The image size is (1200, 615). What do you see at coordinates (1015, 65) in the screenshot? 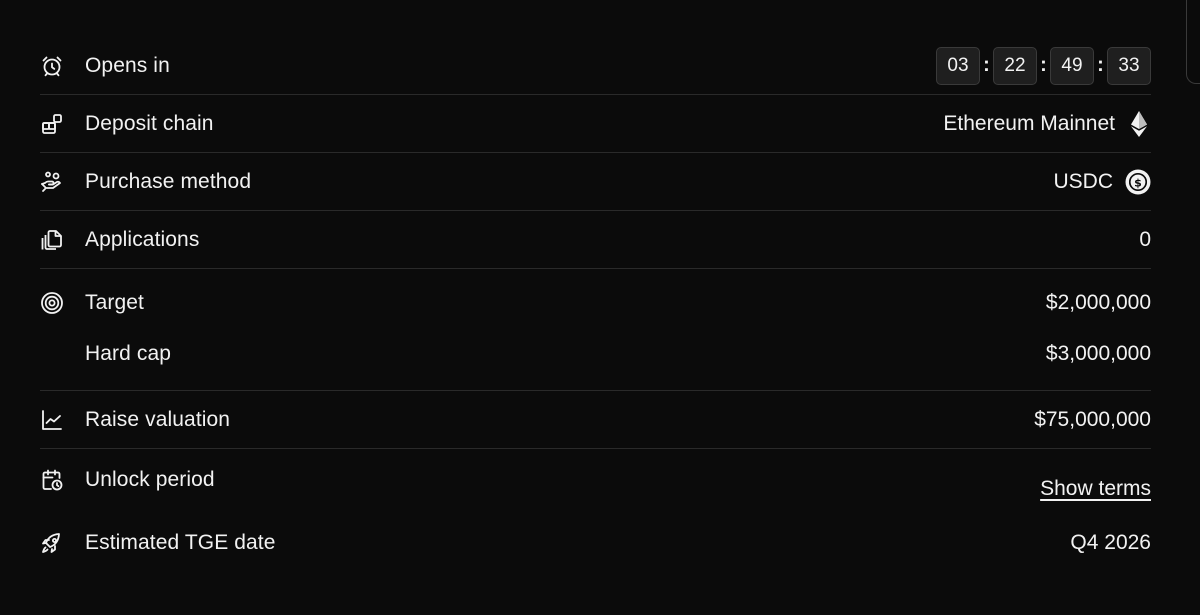
I see `countdown-hours: 22` at bounding box center [1015, 65].